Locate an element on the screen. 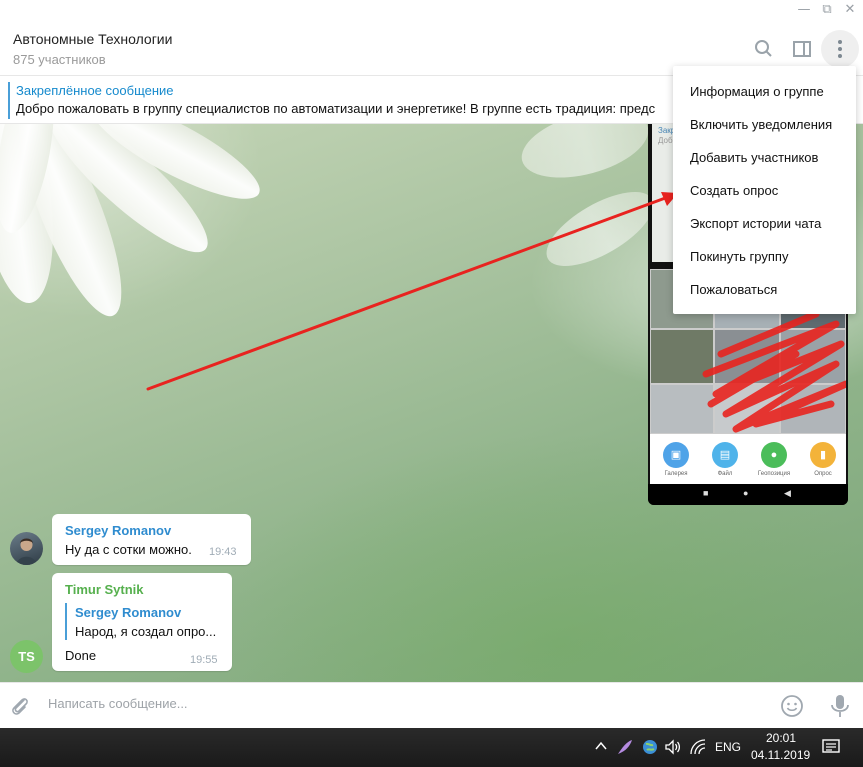  phone-nav-square: ■ is located at coordinates (706, 493).